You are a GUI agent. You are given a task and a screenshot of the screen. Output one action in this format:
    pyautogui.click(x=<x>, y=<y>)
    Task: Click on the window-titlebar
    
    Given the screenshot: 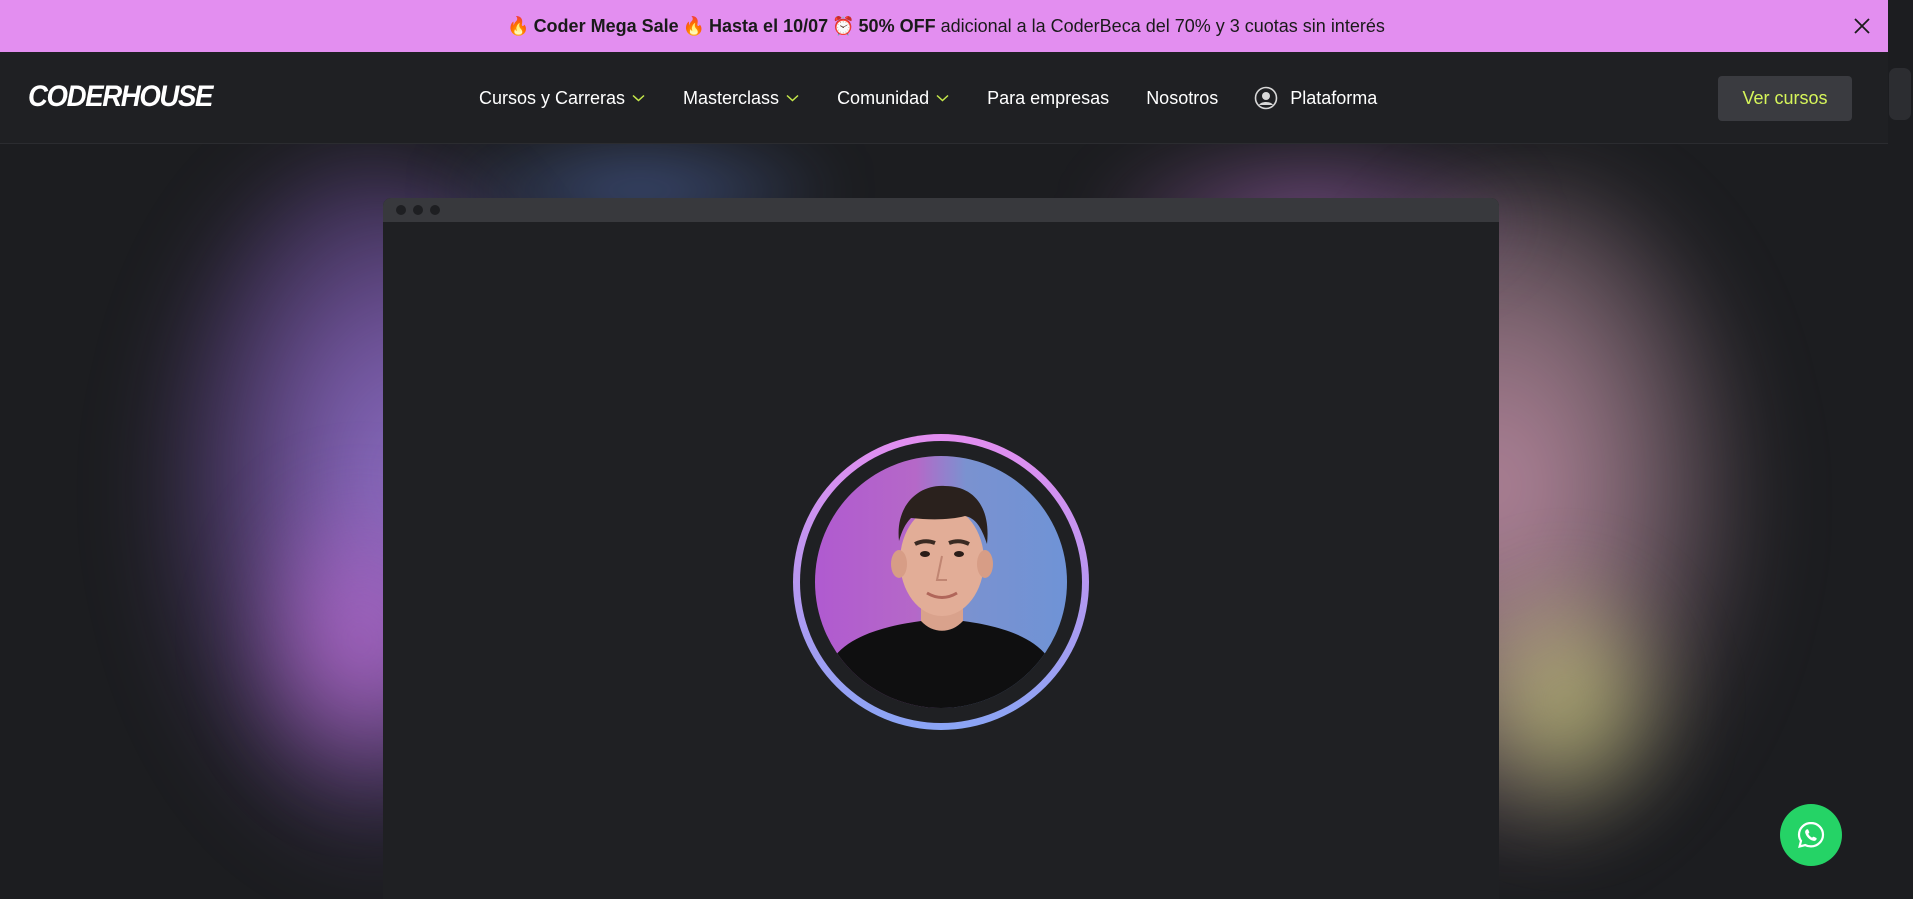 What is the action you would take?
    pyautogui.click(x=941, y=210)
    